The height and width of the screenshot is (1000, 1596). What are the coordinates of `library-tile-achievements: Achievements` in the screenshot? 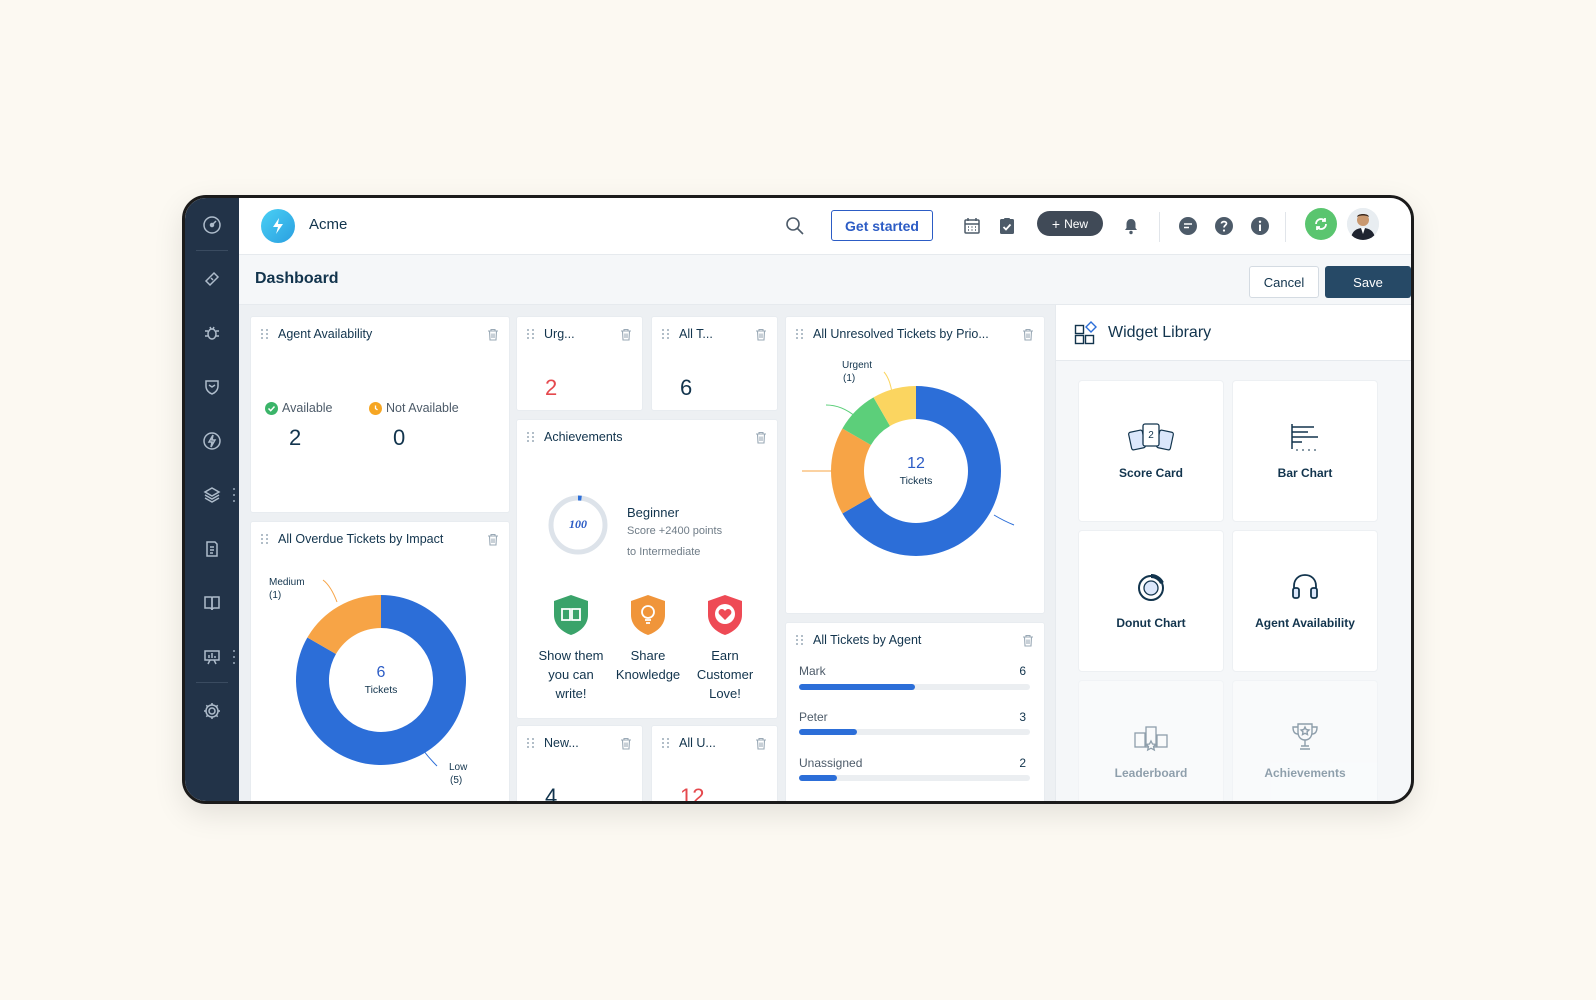 It's located at (1305, 740).